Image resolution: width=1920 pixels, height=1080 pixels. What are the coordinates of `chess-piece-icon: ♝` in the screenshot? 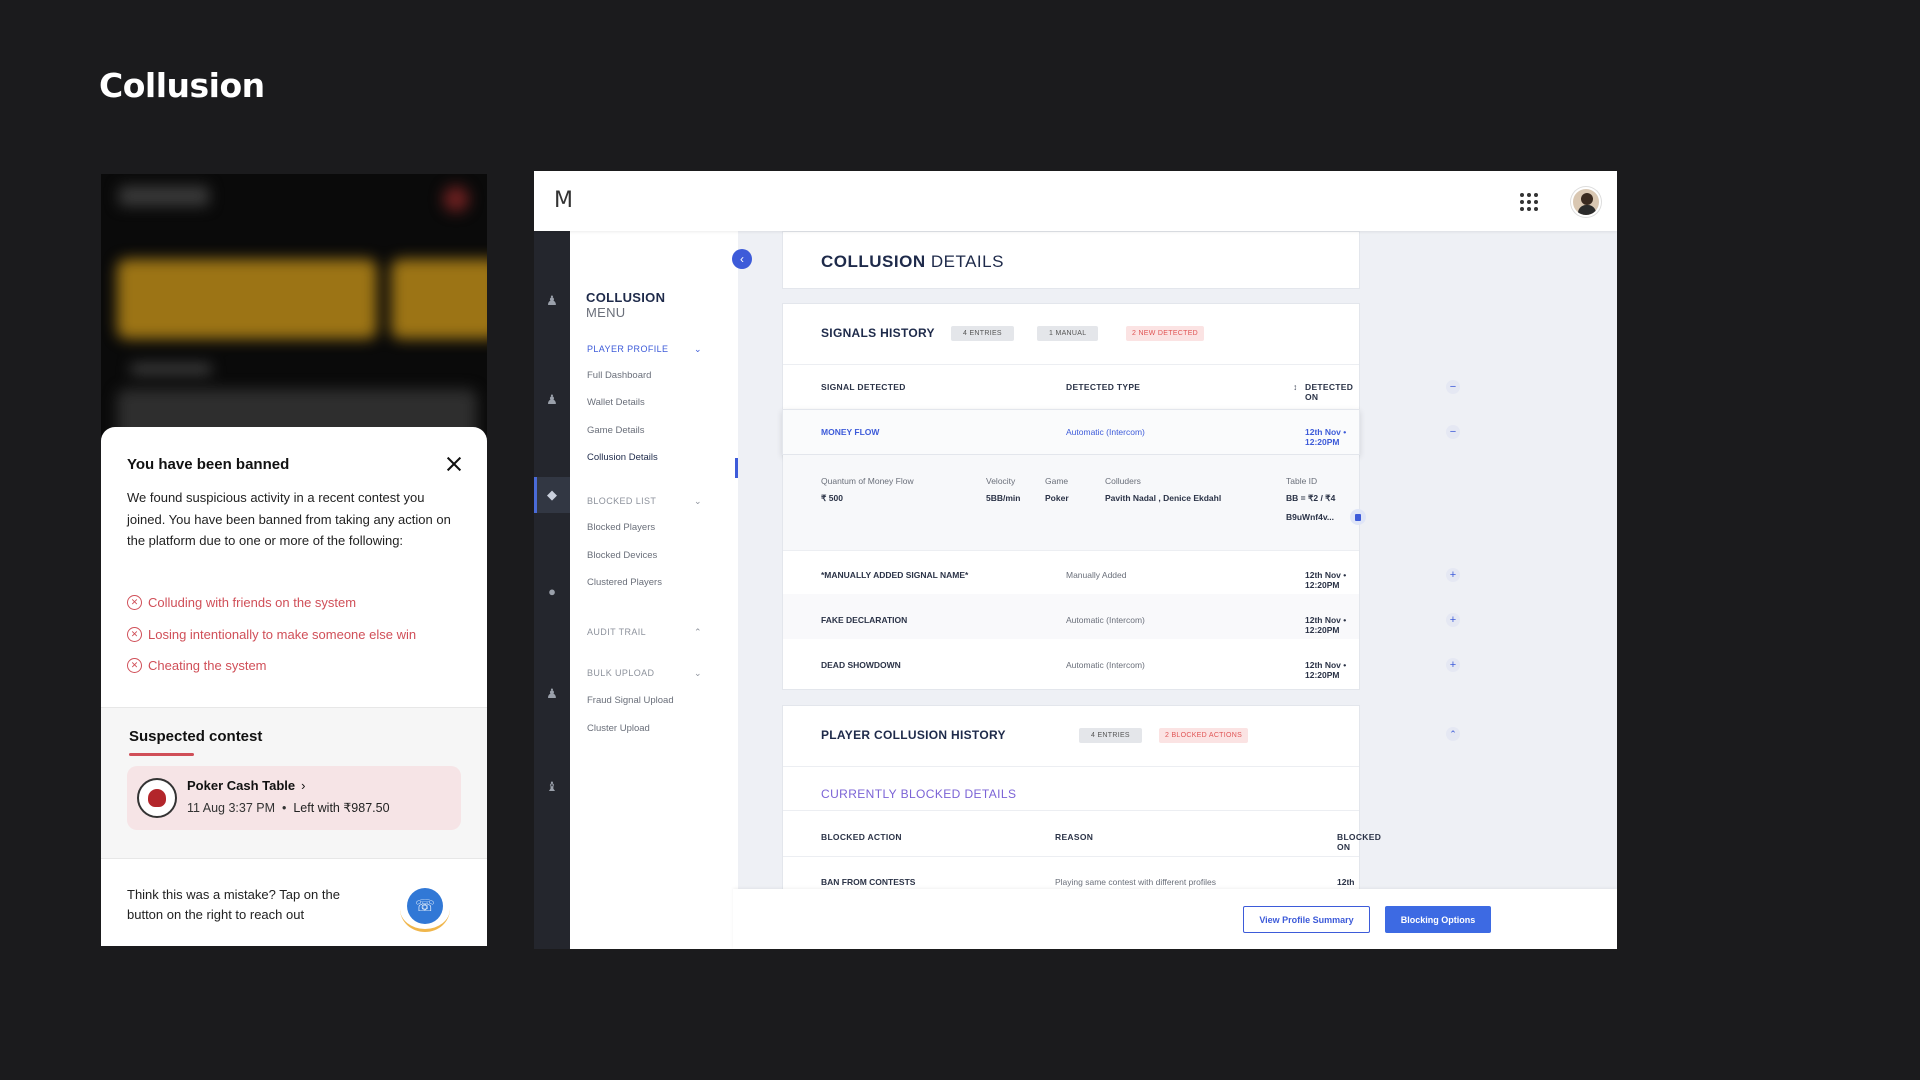 It's located at (552, 786).